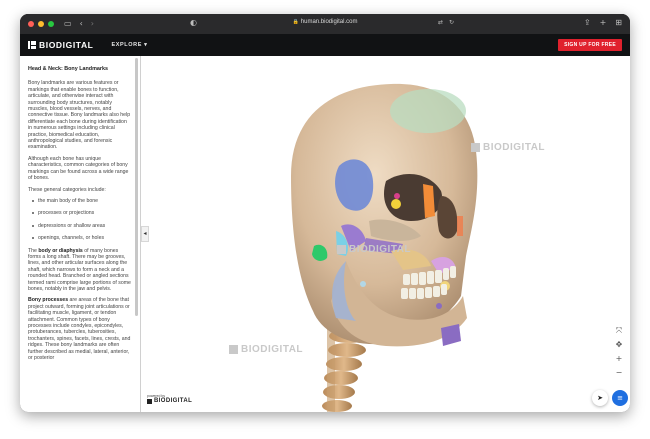  I want to click on zoom-out-icon: −, so click(619, 373).